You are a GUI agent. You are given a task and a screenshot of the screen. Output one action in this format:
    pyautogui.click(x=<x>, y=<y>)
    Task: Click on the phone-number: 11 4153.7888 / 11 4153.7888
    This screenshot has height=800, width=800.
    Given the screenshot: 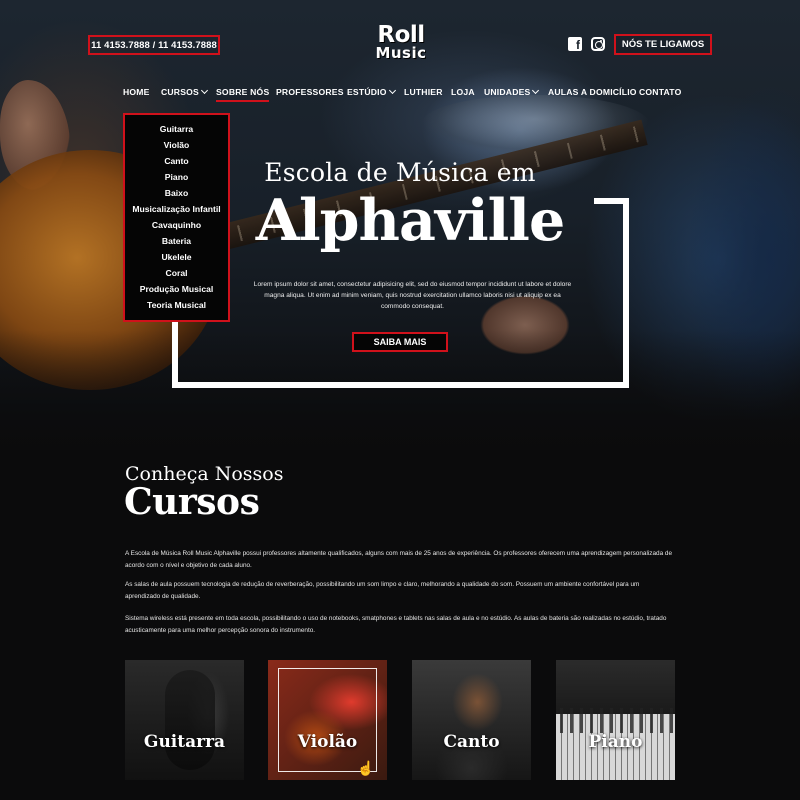 What is the action you would take?
    pyautogui.click(x=154, y=45)
    